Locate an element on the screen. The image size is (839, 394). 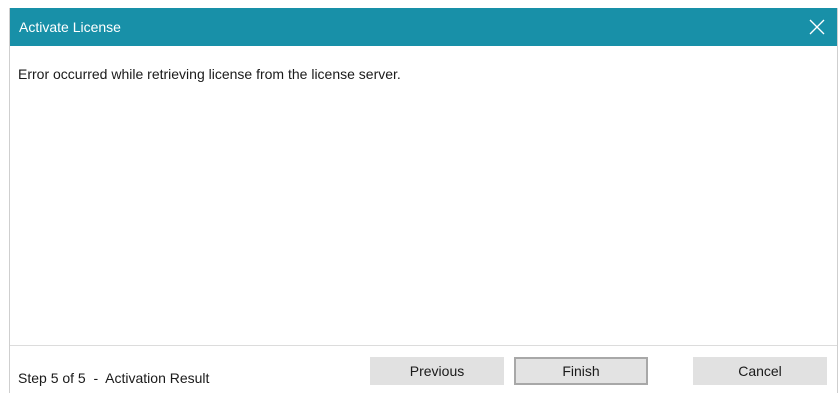
previous-button: Previous is located at coordinates (437, 371).